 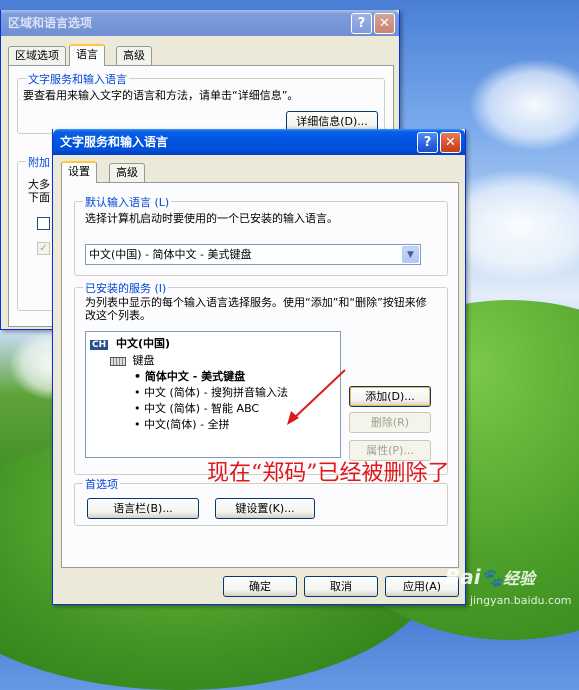 I want to click on regional-dialog-title: 区域和语言选项, so click(x=50, y=23).